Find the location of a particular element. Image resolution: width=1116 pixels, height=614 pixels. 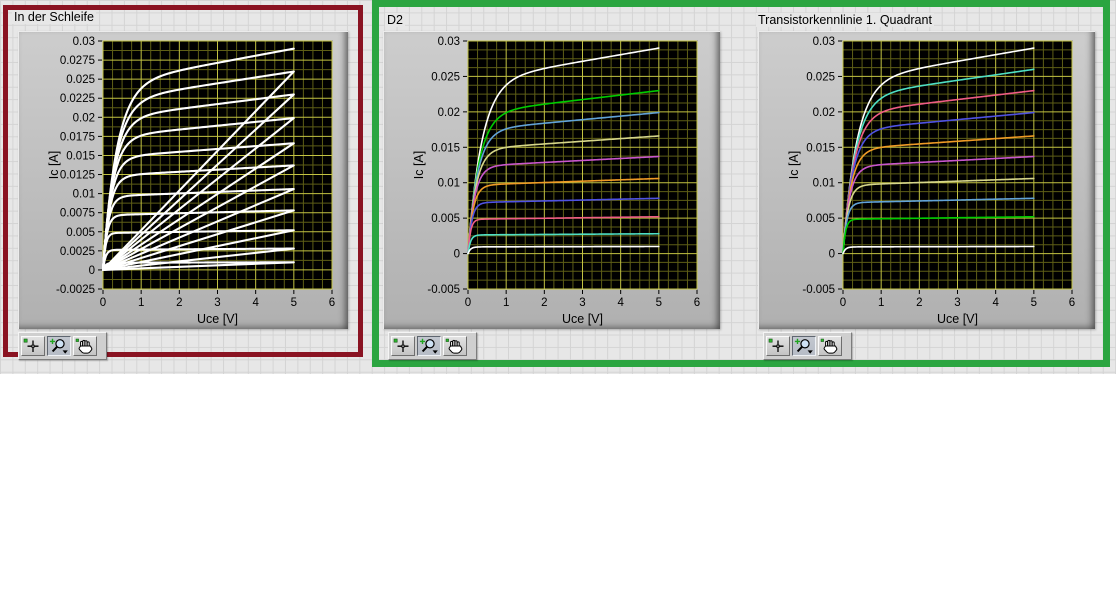

graph-title-d2: D2 is located at coordinates (395, 20).